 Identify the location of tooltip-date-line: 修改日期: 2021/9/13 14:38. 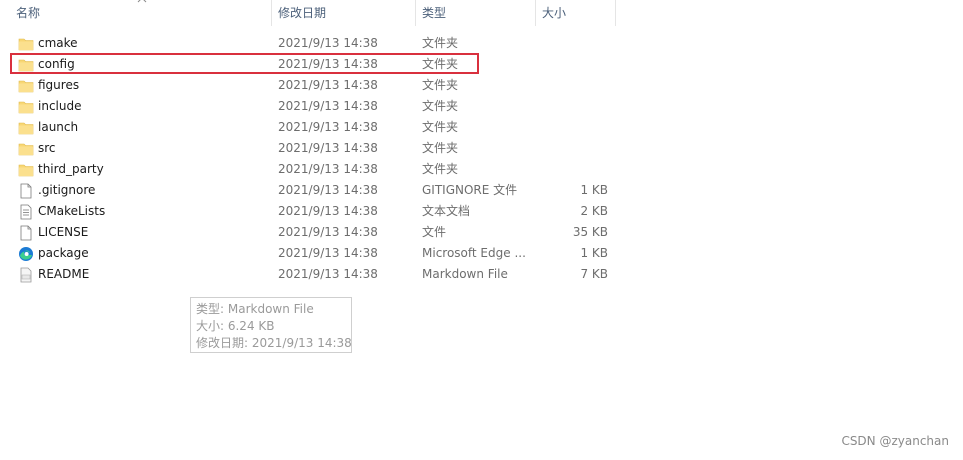
(274, 343).